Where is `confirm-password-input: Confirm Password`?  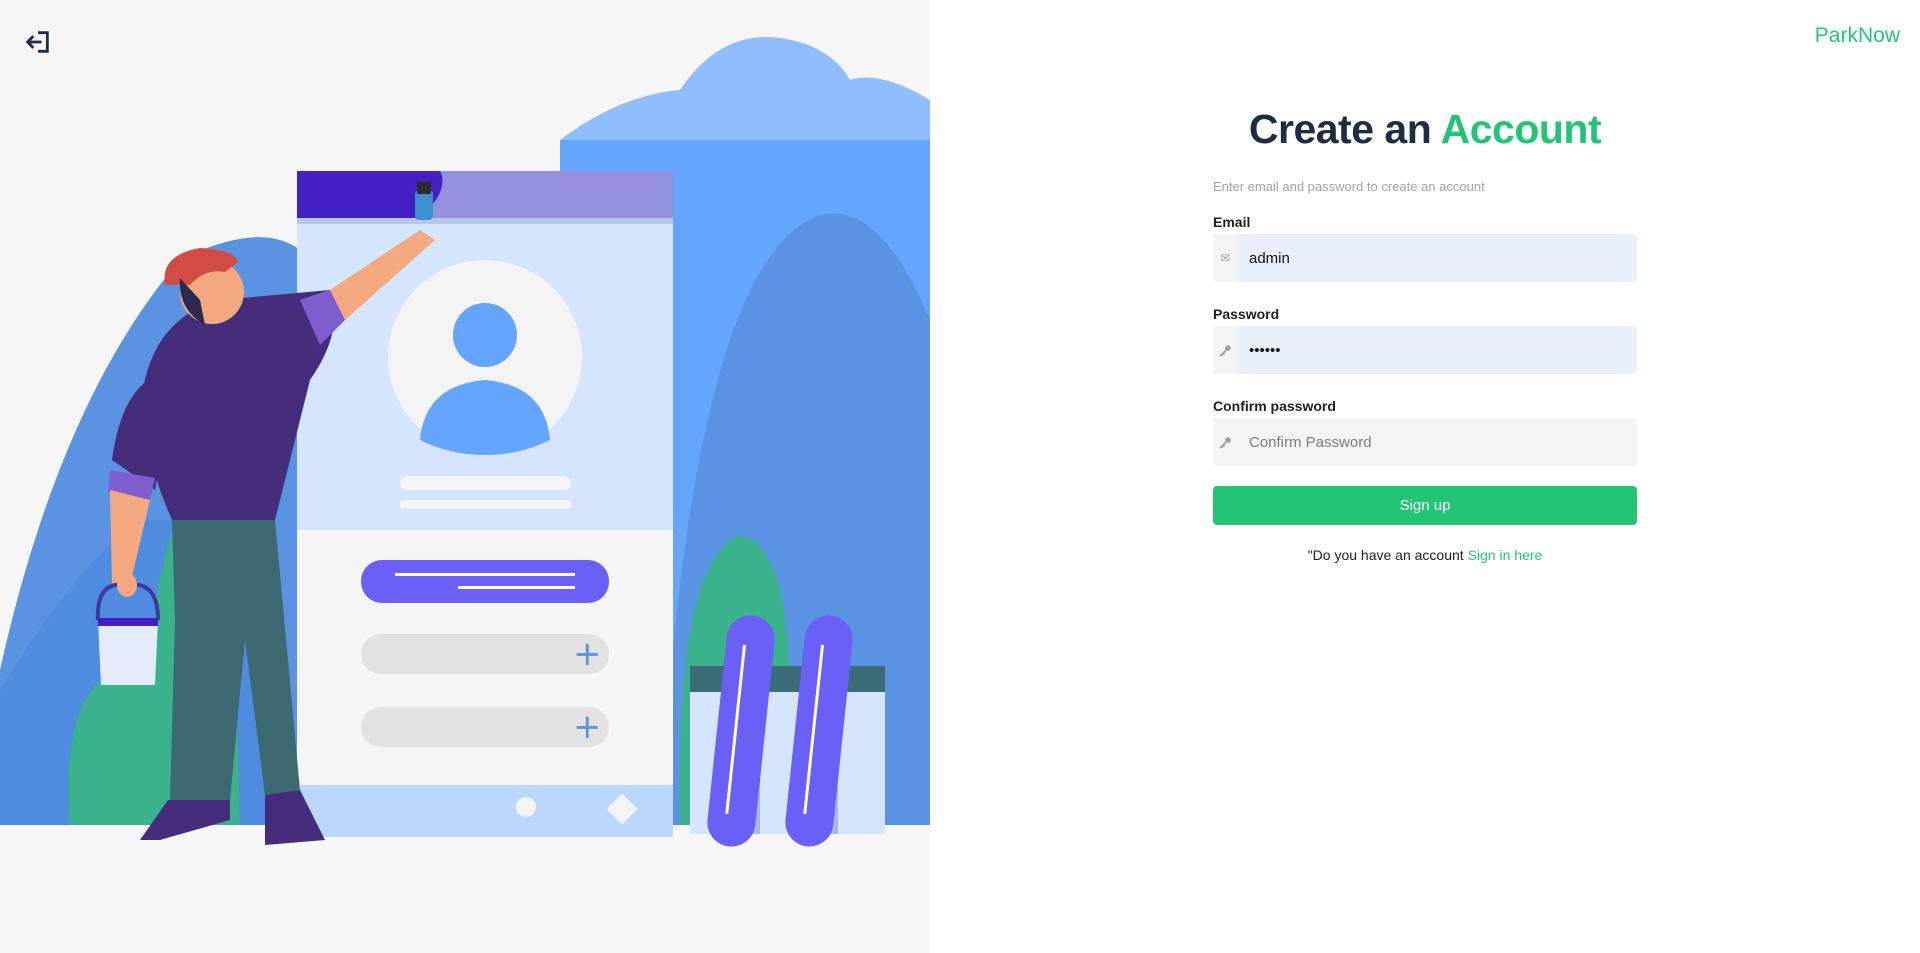
confirm-password-input: Confirm Password is located at coordinates (1437, 442).